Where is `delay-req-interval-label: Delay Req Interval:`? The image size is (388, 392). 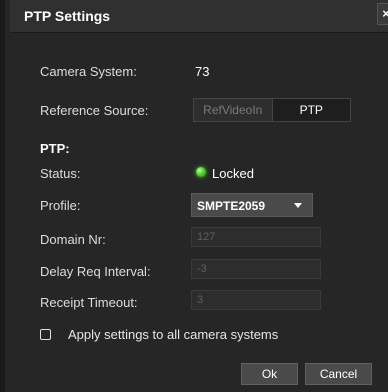
delay-req-interval-label: Delay Req Interval: is located at coordinates (95, 271).